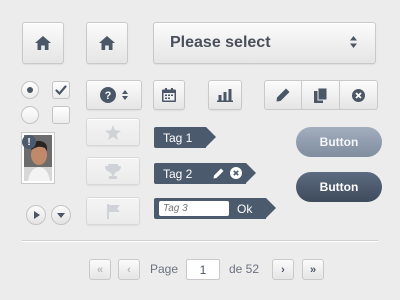  I want to click on page-input, so click(203, 269).